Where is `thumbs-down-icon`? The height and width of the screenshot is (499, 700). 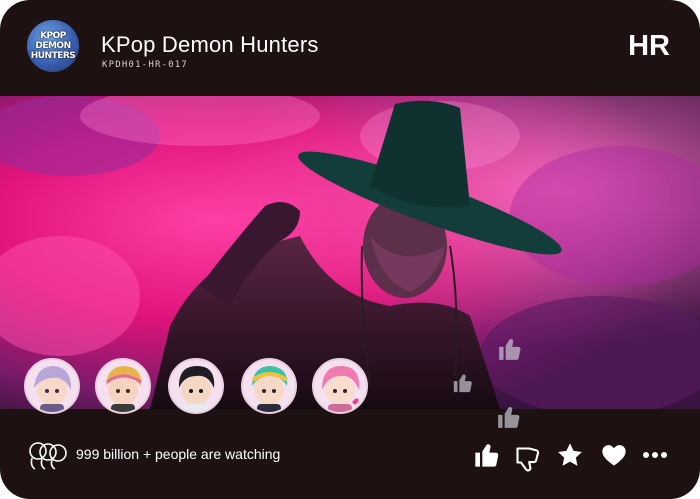 thumbs-down-icon is located at coordinates (528, 459).